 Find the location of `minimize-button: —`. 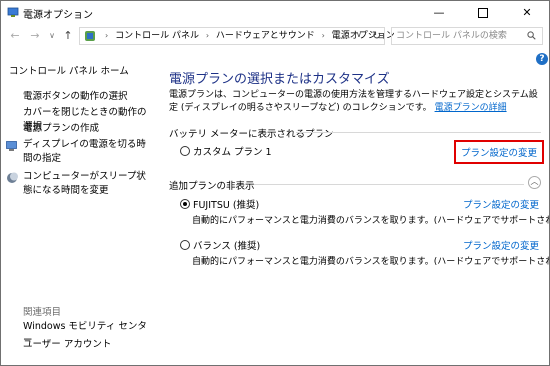

minimize-button: — is located at coordinates (439, 13).